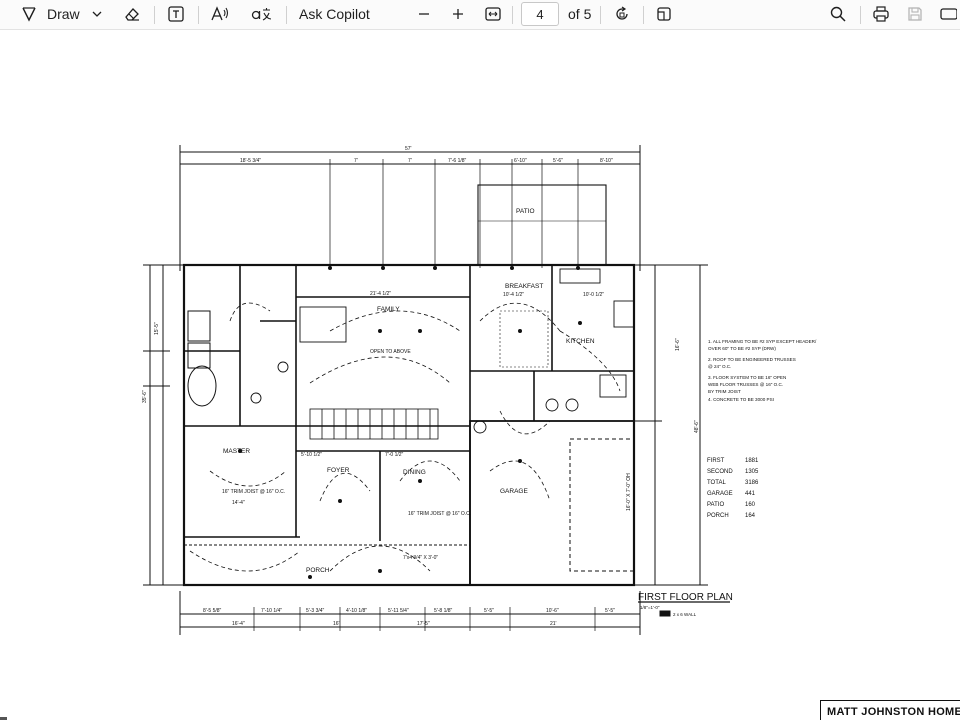 The width and height of the screenshot is (960, 720). Describe the element at coordinates (838, 14) in the screenshot. I see `search-icon` at that location.